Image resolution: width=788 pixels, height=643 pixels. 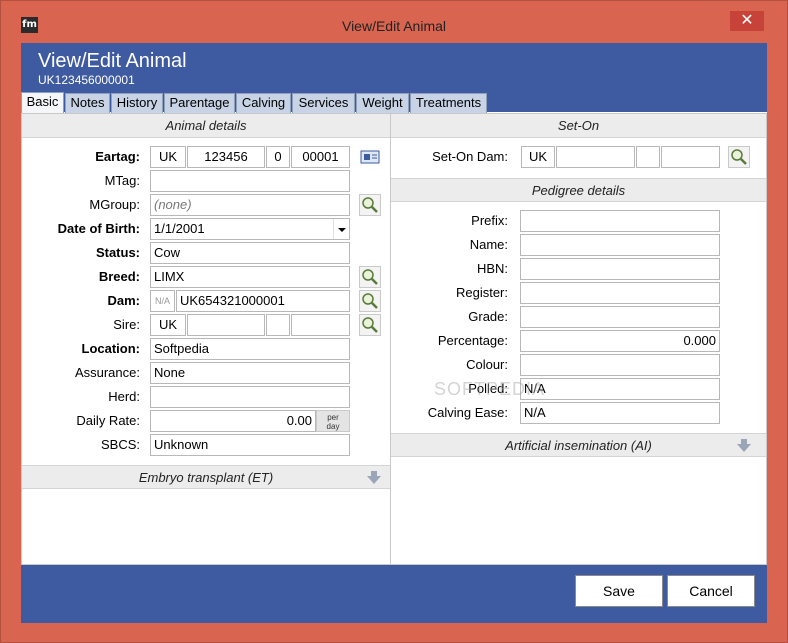 I want to click on eartag-country-field: UK, so click(x=168, y=157).